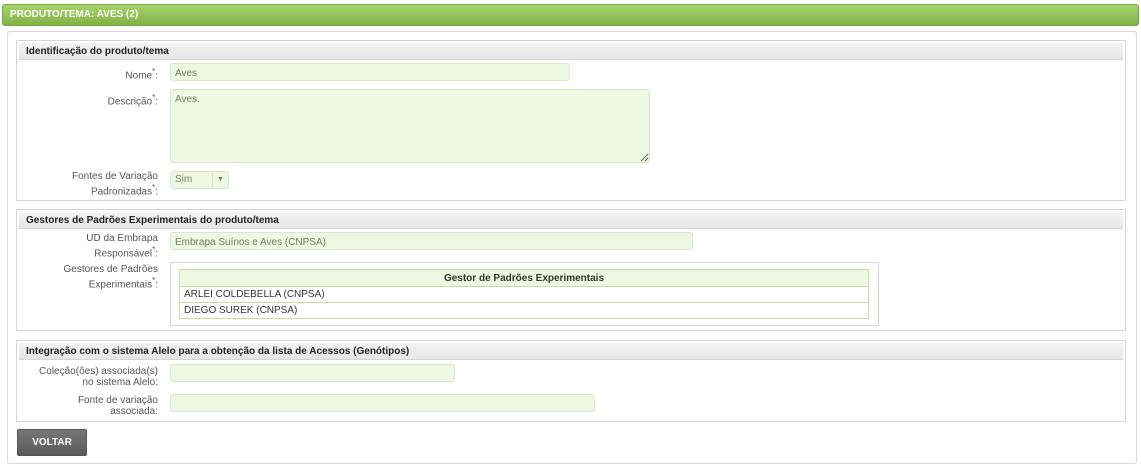  Describe the element at coordinates (370, 72) in the screenshot. I see `nome-field: Aves` at that location.